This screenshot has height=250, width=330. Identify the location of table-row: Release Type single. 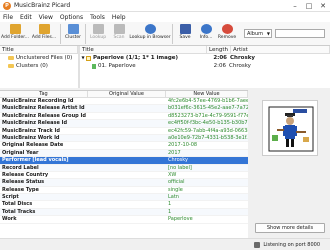
(124, 190).